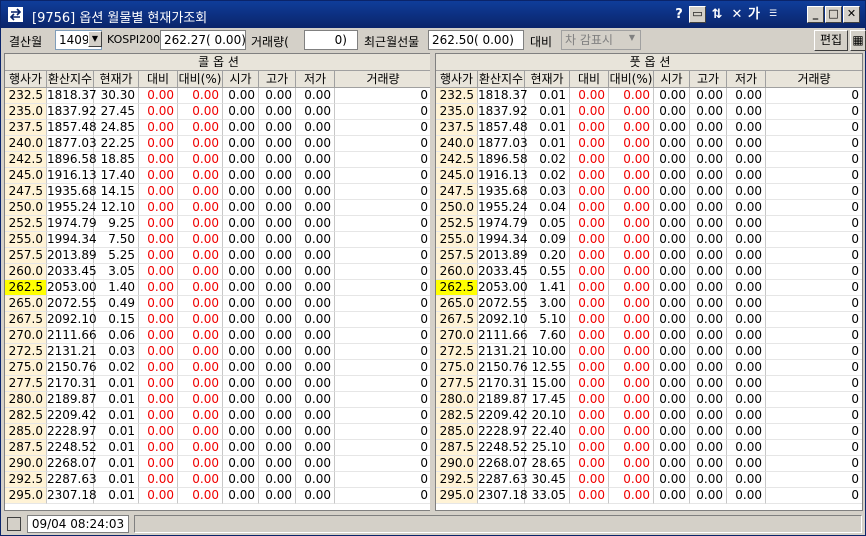 This screenshot has width=866, height=536. What do you see at coordinates (503, 448) in the screenshot?
I see `put-cell-index-value: 2248.52` at bounding box center [503, 448].